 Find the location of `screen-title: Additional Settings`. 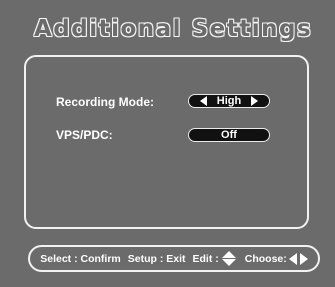

screen-title: Additional Settings is located at coordinates (173, 29).